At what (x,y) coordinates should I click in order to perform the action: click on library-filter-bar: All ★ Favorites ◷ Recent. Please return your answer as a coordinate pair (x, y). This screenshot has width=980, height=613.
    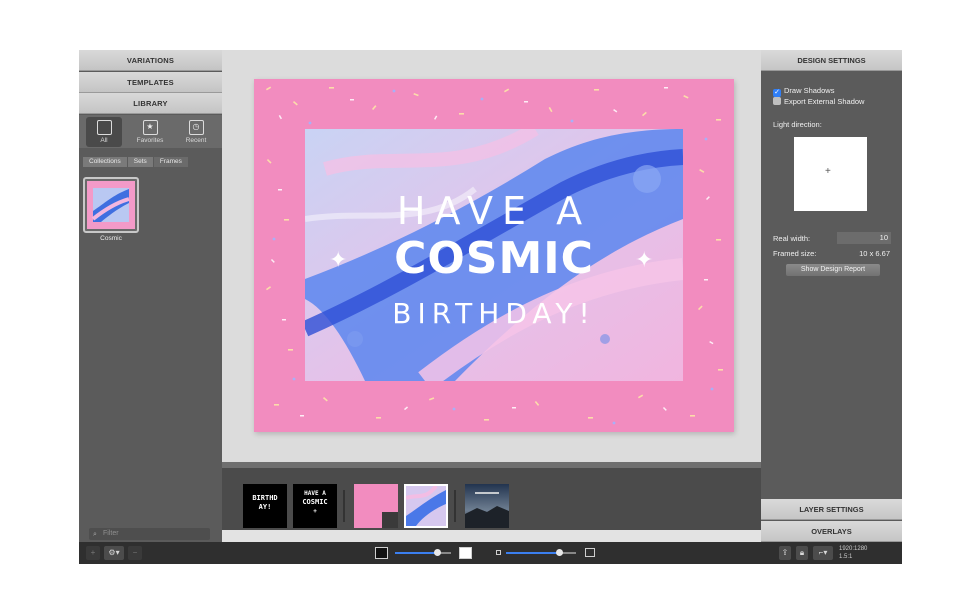
    Looking at the image, I should click on (150, 131).